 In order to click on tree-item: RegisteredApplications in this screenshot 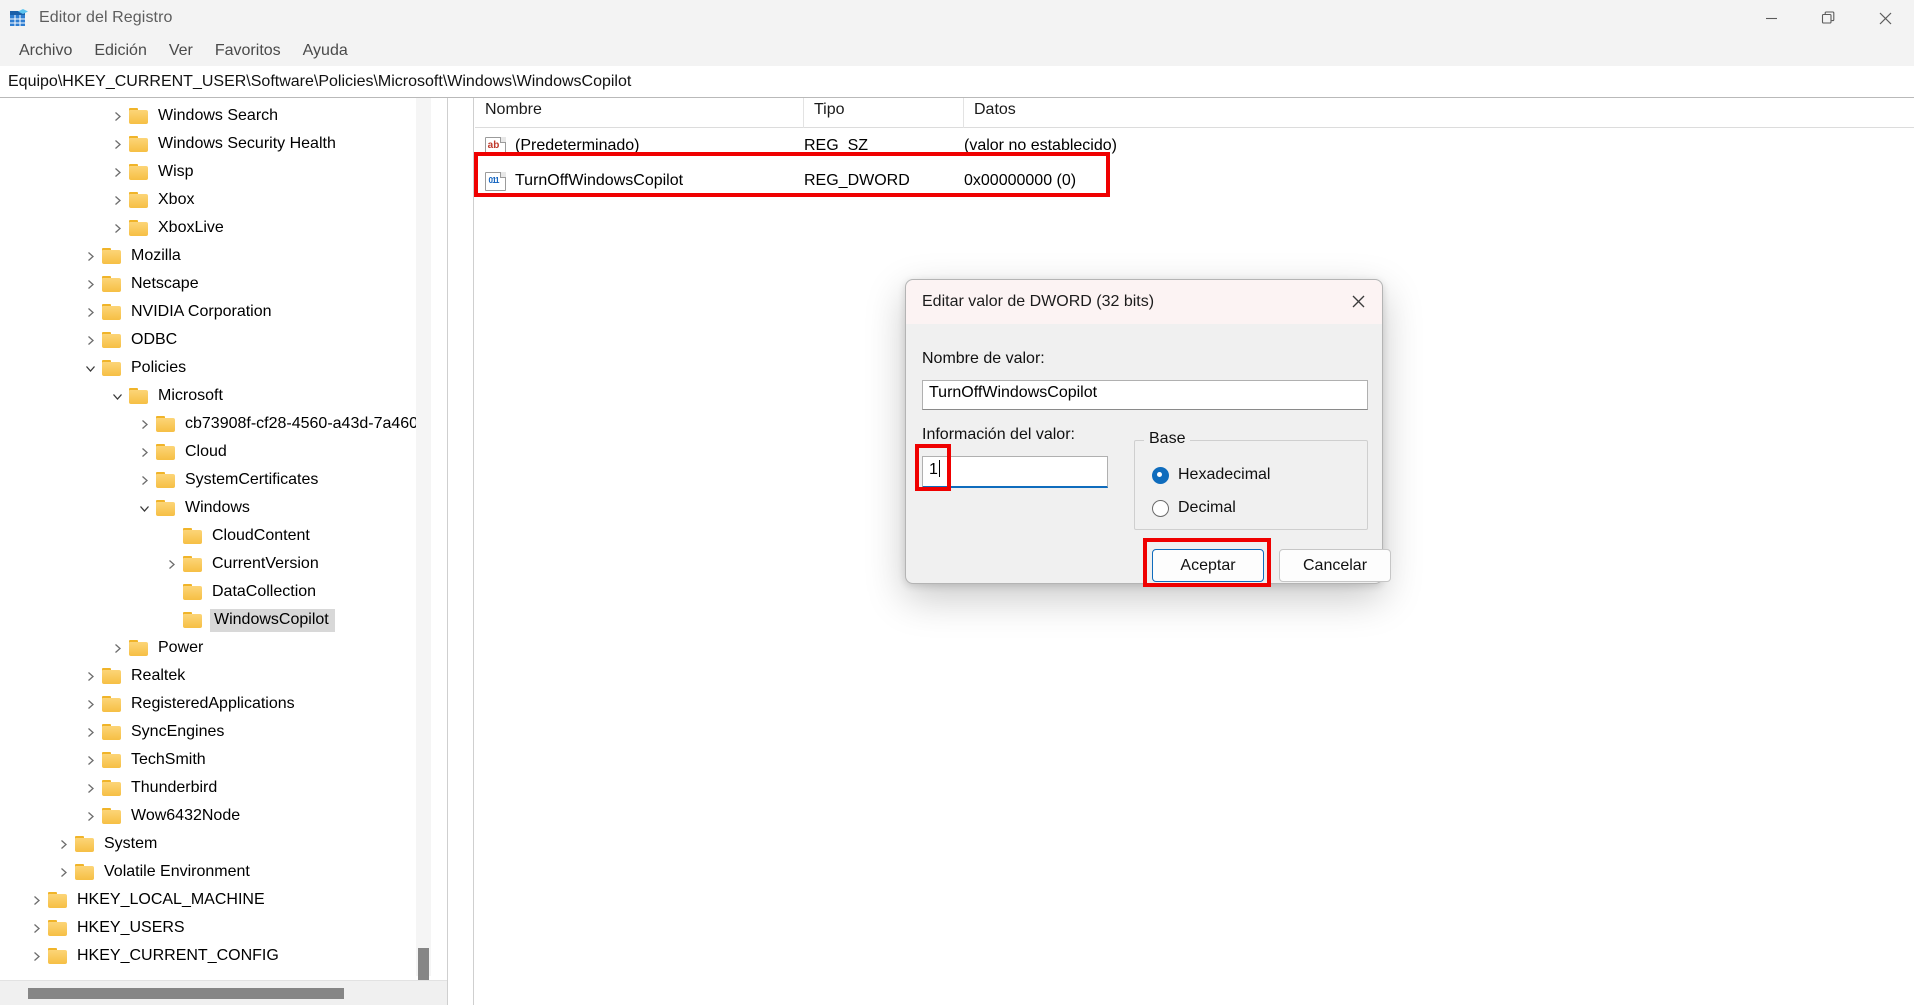, I will do `click(215, 704)`.